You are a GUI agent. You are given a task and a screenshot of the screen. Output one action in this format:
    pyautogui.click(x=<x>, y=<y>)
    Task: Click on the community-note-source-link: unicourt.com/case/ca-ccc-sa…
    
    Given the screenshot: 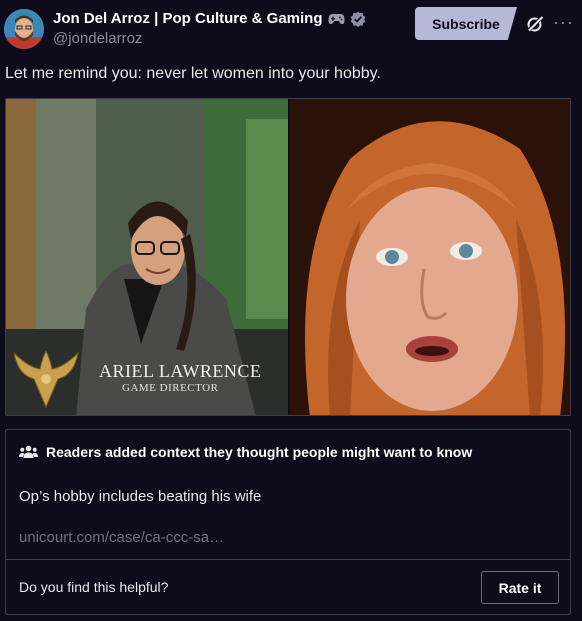 What is the action you would take?
    pyautogui.click(x=121, y=537)
    